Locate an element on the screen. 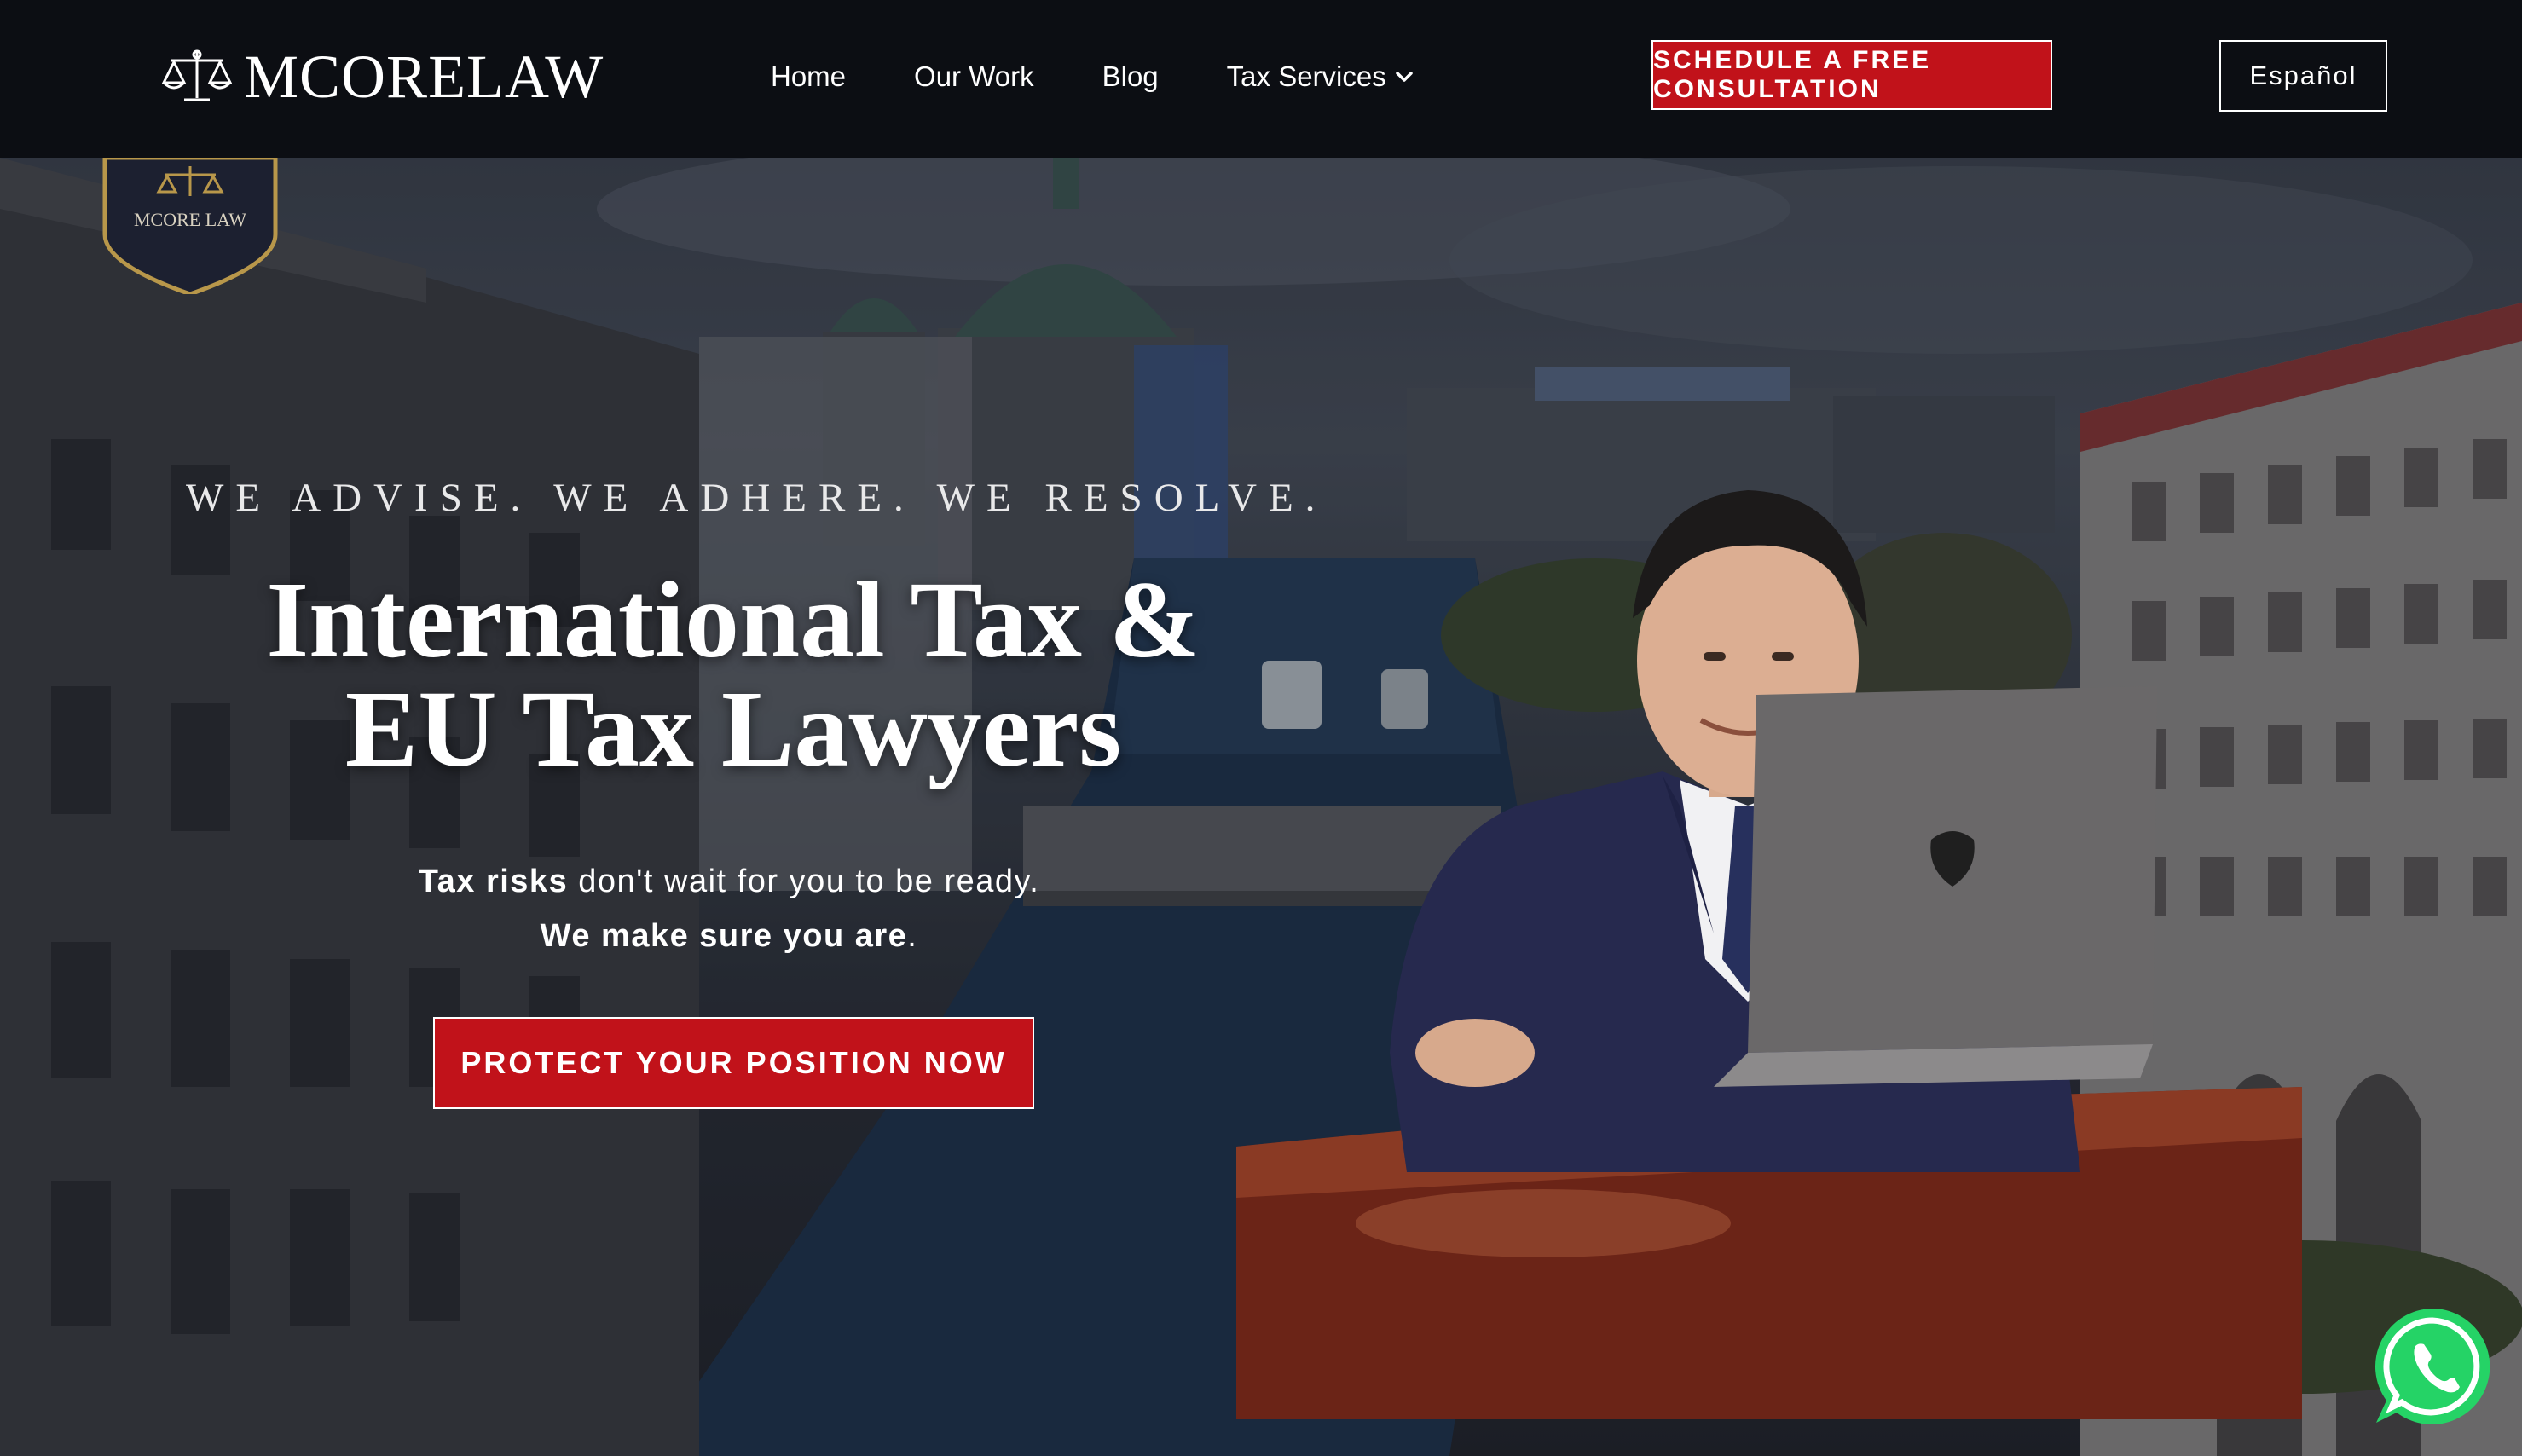 This screenshot has height=1456, width=2522. chevron-down-icon is located at coordinates (1404, 77).